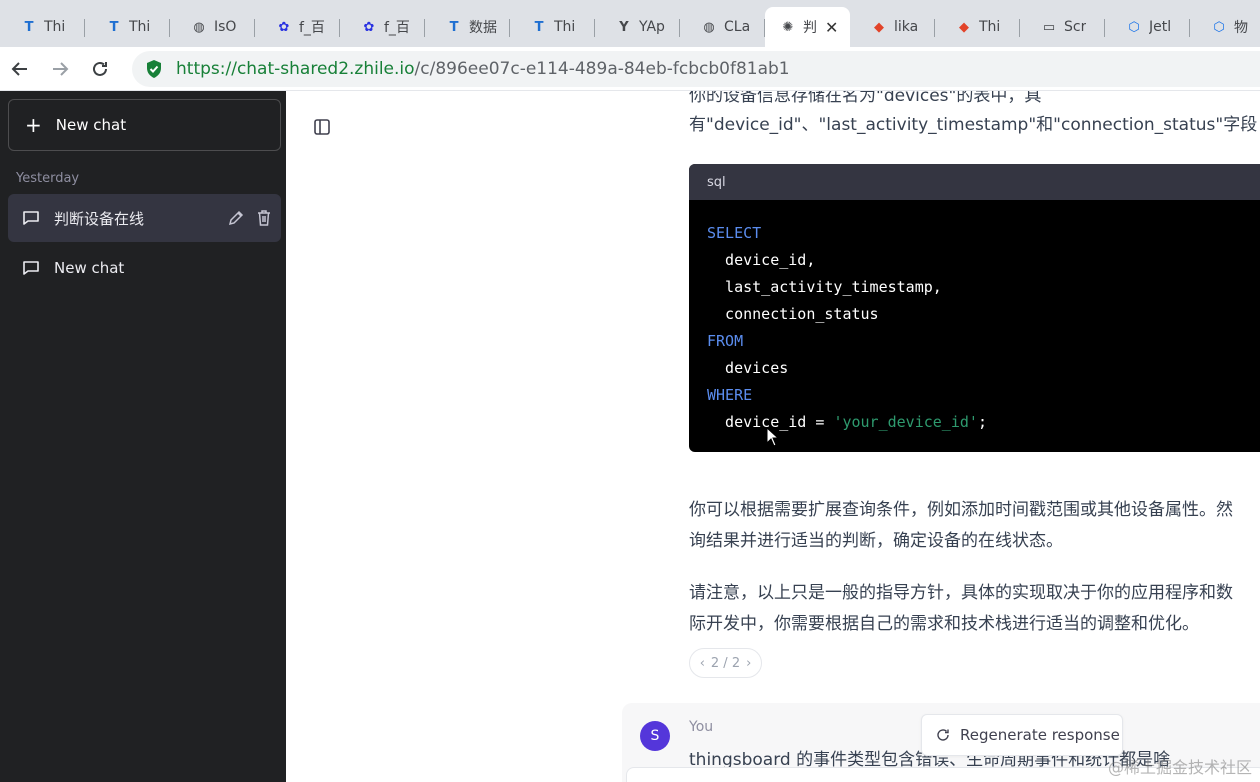 The width and height of the screenshot is (1260, 782). Describe the element at coordinates (974, 182) in the screenshot. I see `code-language: sql` at that location.